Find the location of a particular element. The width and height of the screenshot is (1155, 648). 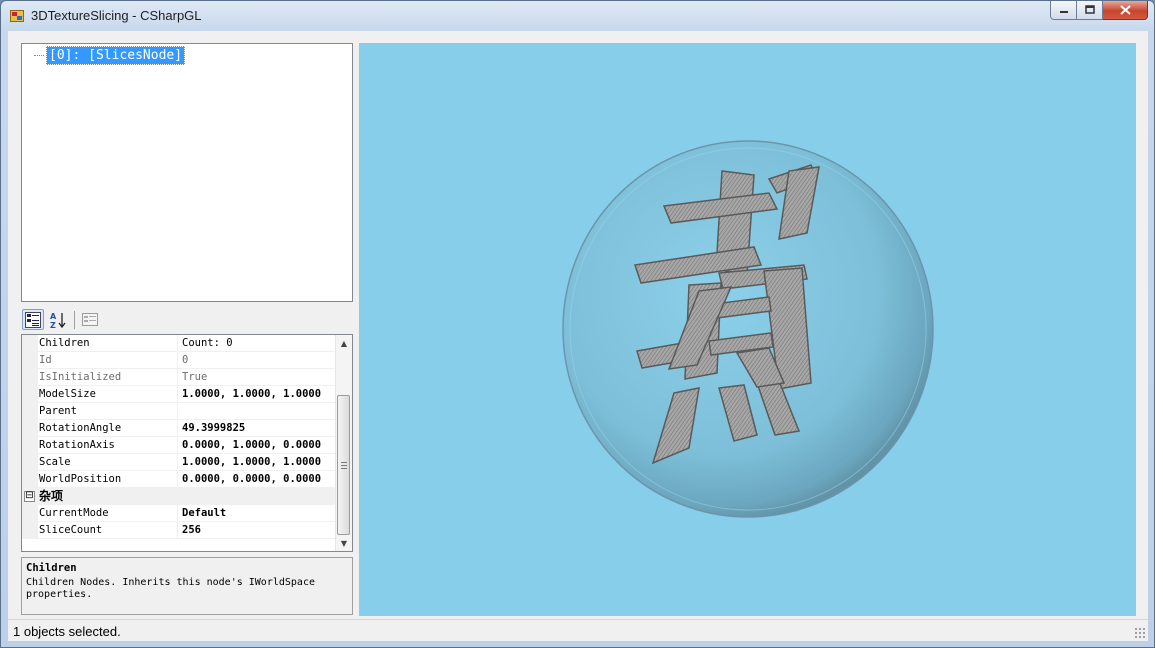

property-name: RotationAxis is located at coordinates (108, 445).